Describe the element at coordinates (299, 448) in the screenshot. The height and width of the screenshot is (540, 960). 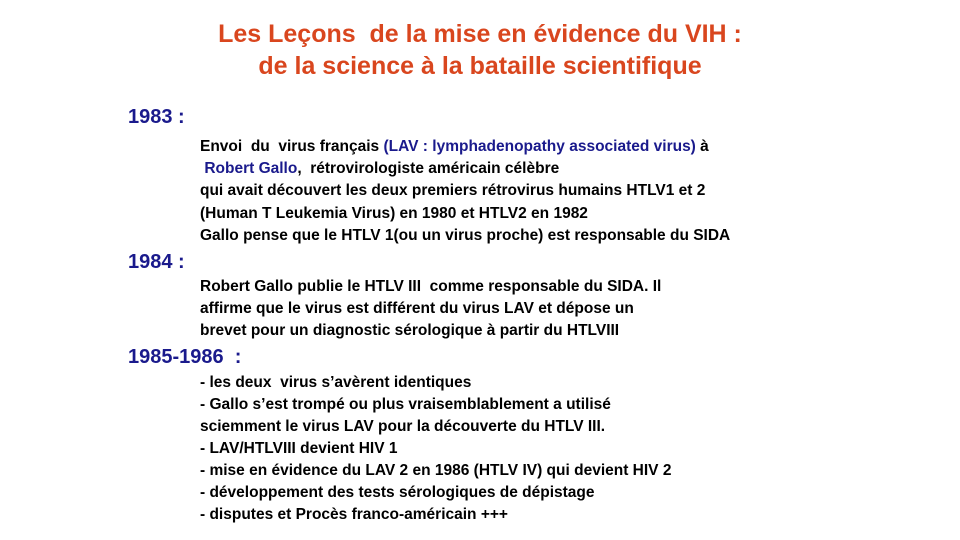
I see `text-line: - LAV/HTLVIII devient HIV 1` at that location.